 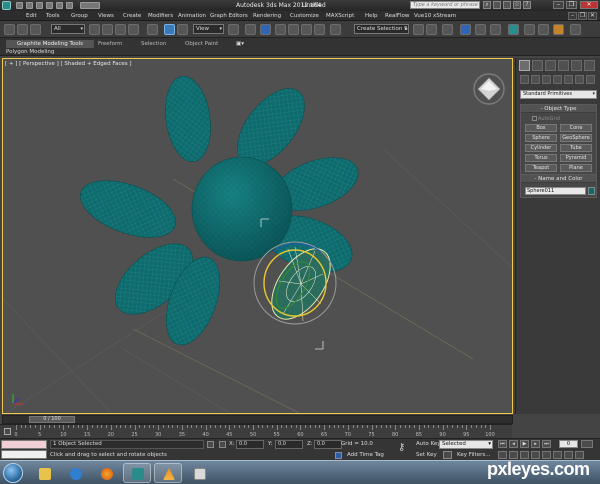 What do you see at coordinates (120, 29) in the screenshot?
I see `rectangular-selection-icon` at bounding box center [120, 29].